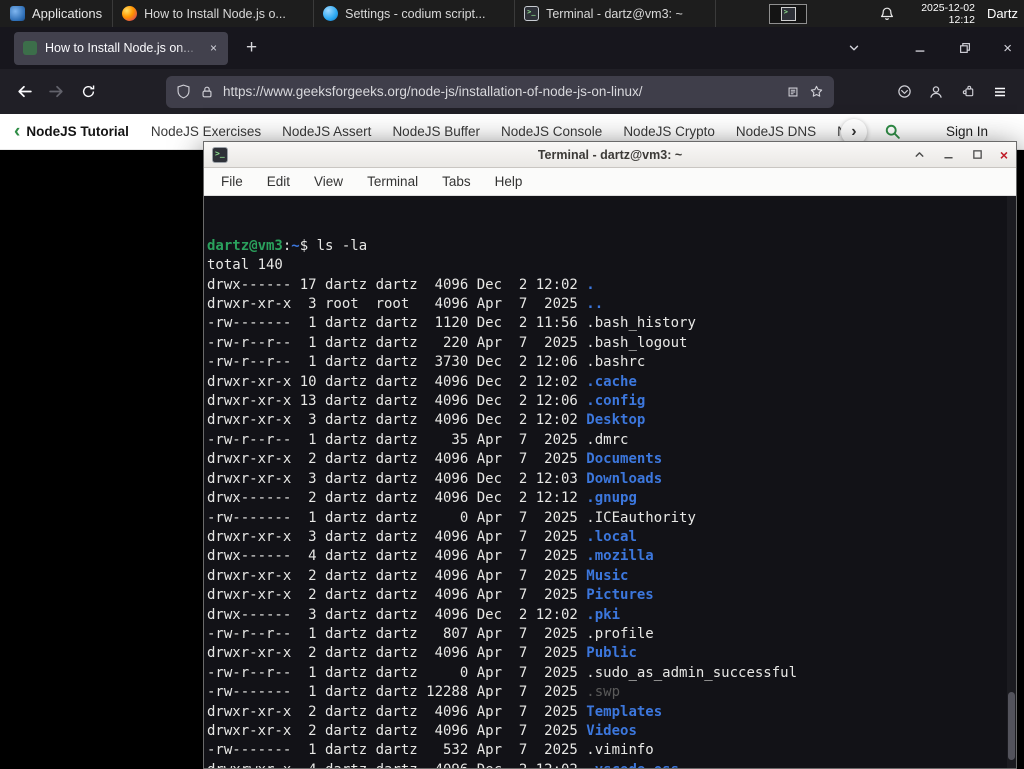 The height and width of the screenshot is (769, 1024). Describe the element at coordinates (816, 91) in the screenshot. I see `bookmark-star-icon` at that location.